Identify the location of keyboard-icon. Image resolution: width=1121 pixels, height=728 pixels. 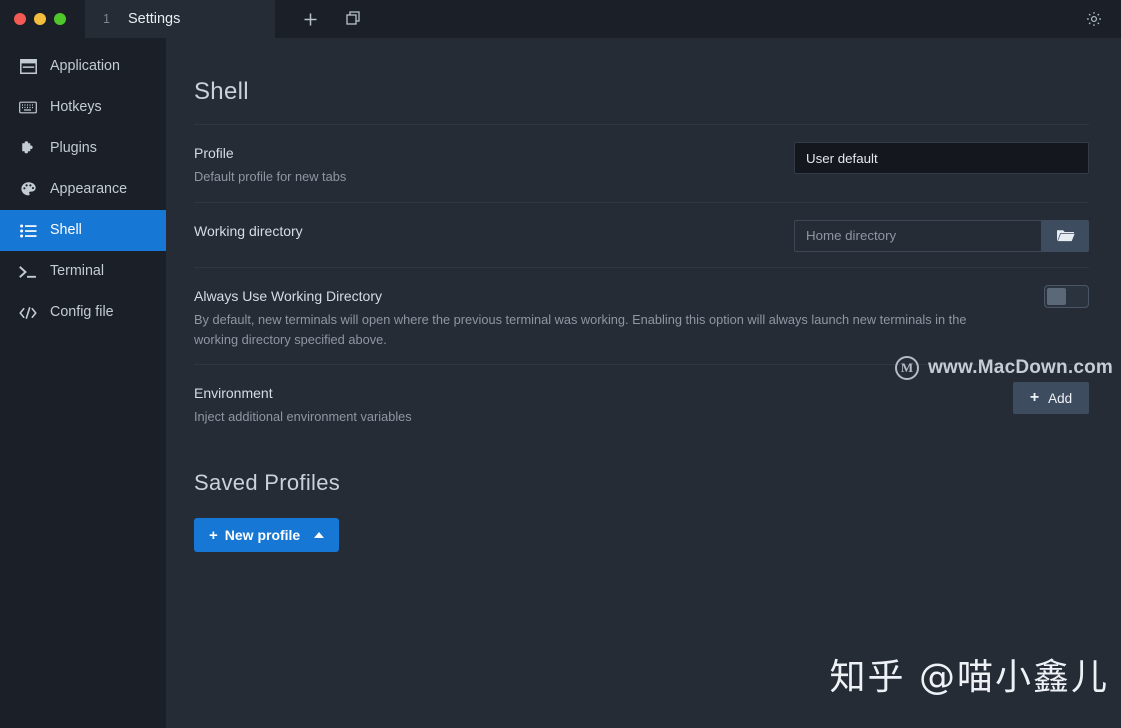
(28, 108).